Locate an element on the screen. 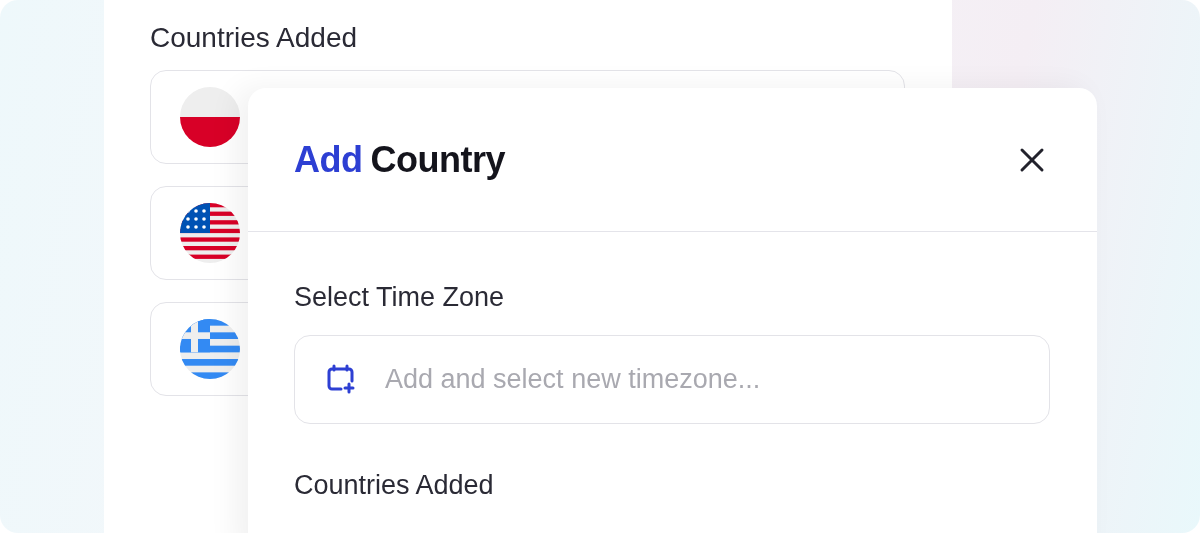 The height and width of the screenshot is (533, 1200). dialog-title: Add Country is located at coordinates (399, 159).